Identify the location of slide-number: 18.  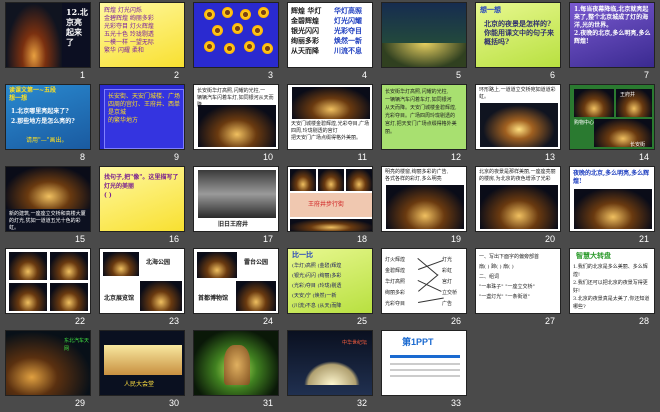
(361, 239).